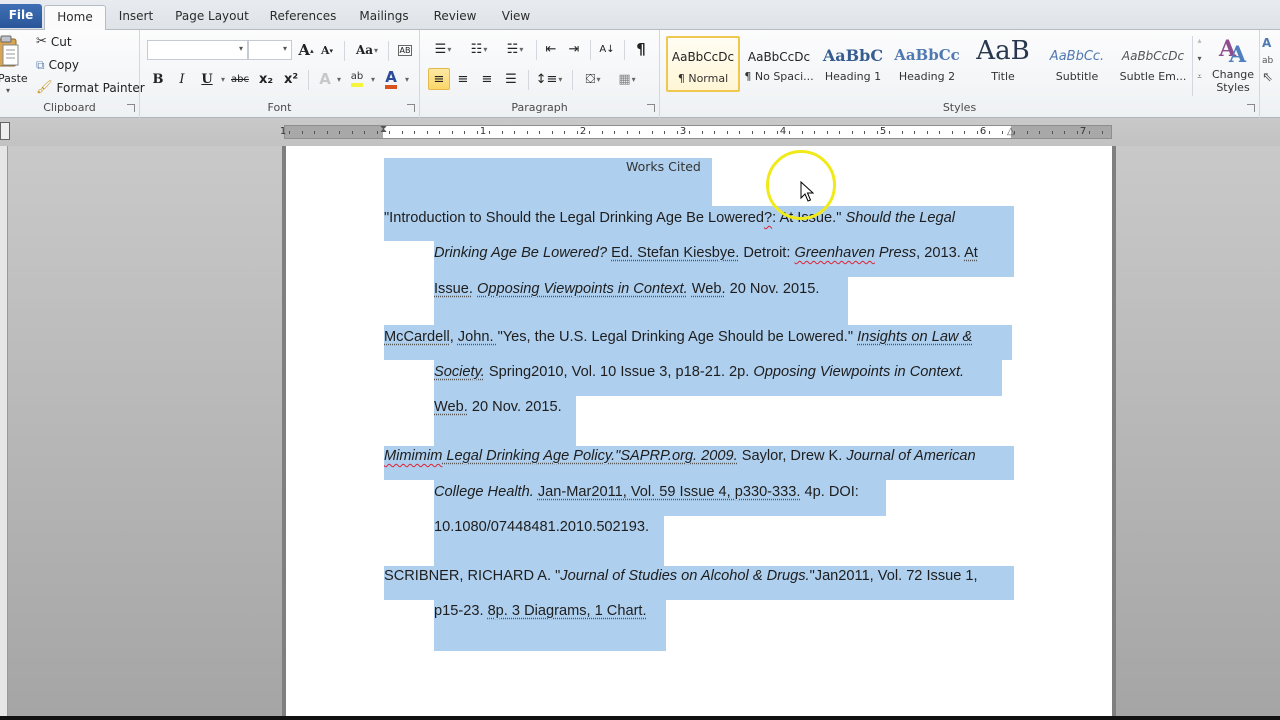 This screenshot has width=1280, height=720. Describe the element at coordinates (291, 79) in the screenshot. I see `superscript-button: x²` at that location.